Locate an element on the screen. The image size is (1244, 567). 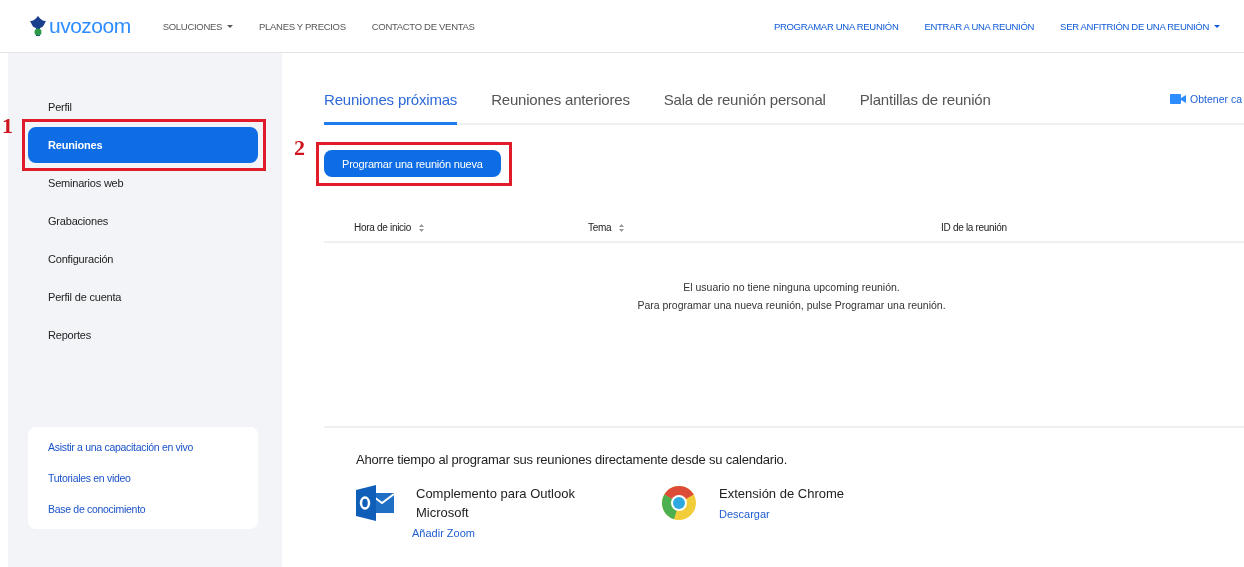
column-header: Hora de inicio is located at coordinates (471, 227).